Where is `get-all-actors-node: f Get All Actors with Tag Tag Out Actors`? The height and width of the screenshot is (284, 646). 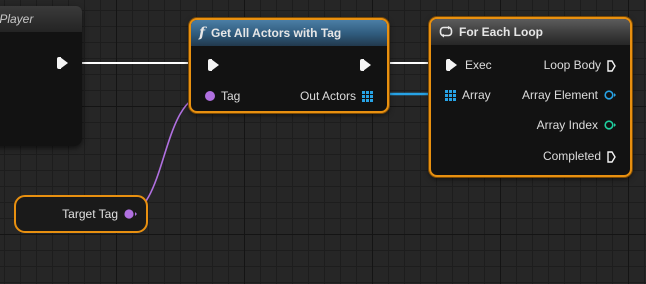
get-all-actors-node: f Get All Actors with Tag Tag Out Actors is located at coordinates (289, 65).